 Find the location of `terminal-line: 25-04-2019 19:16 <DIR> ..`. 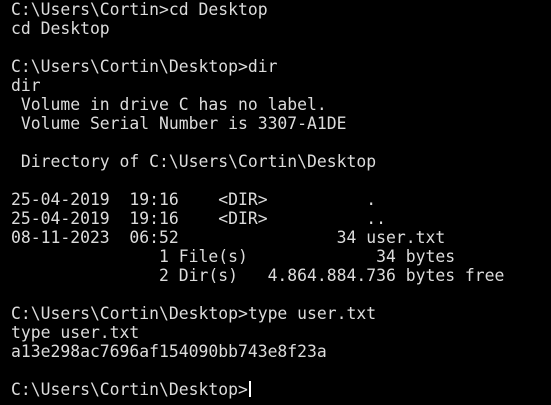

terminal-line: 25-04-2019 19:16 <DIR> .. is located at coordinates (198, 218).